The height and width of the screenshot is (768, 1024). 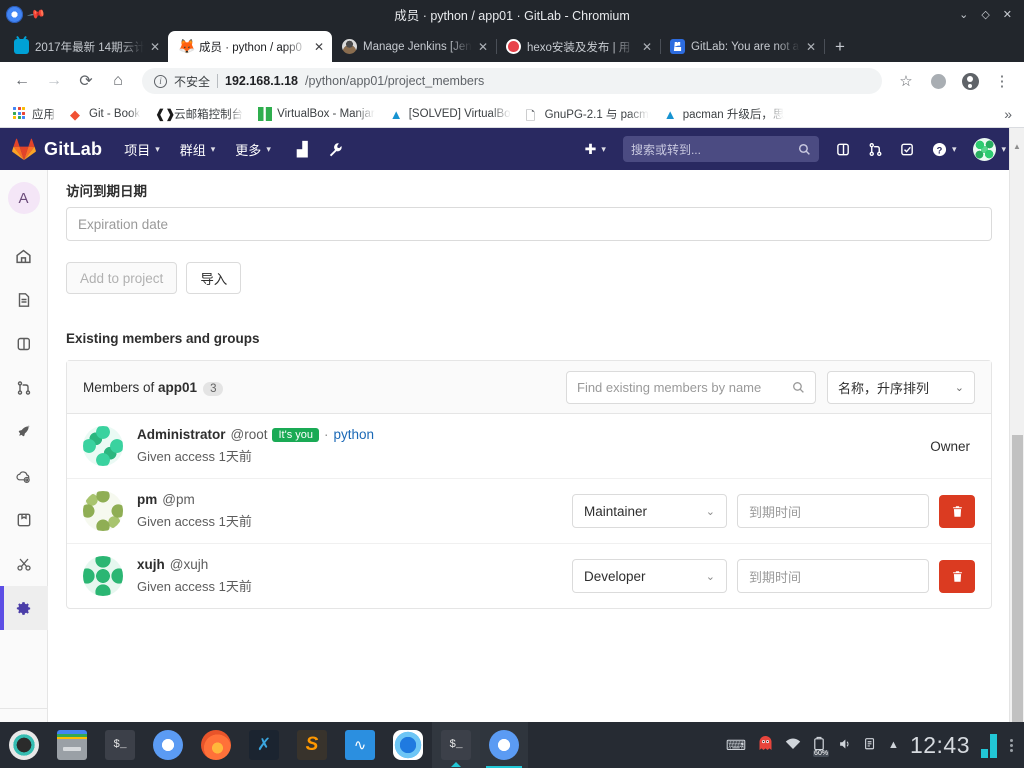 I want to click on taskbar-chromium-window, so click(x=504, y=745).